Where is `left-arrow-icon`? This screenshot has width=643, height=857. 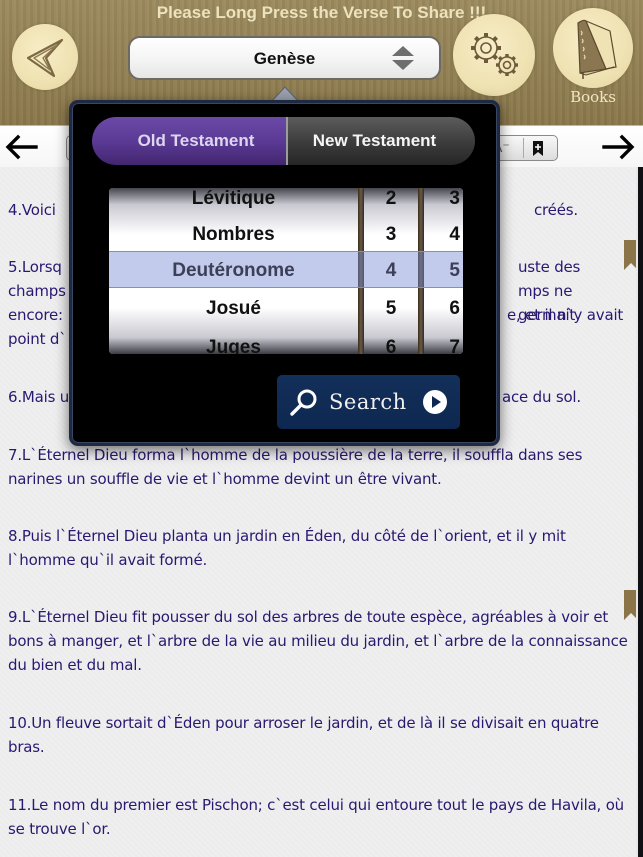 left-arrow-icon is located at coordinates (21, 147).